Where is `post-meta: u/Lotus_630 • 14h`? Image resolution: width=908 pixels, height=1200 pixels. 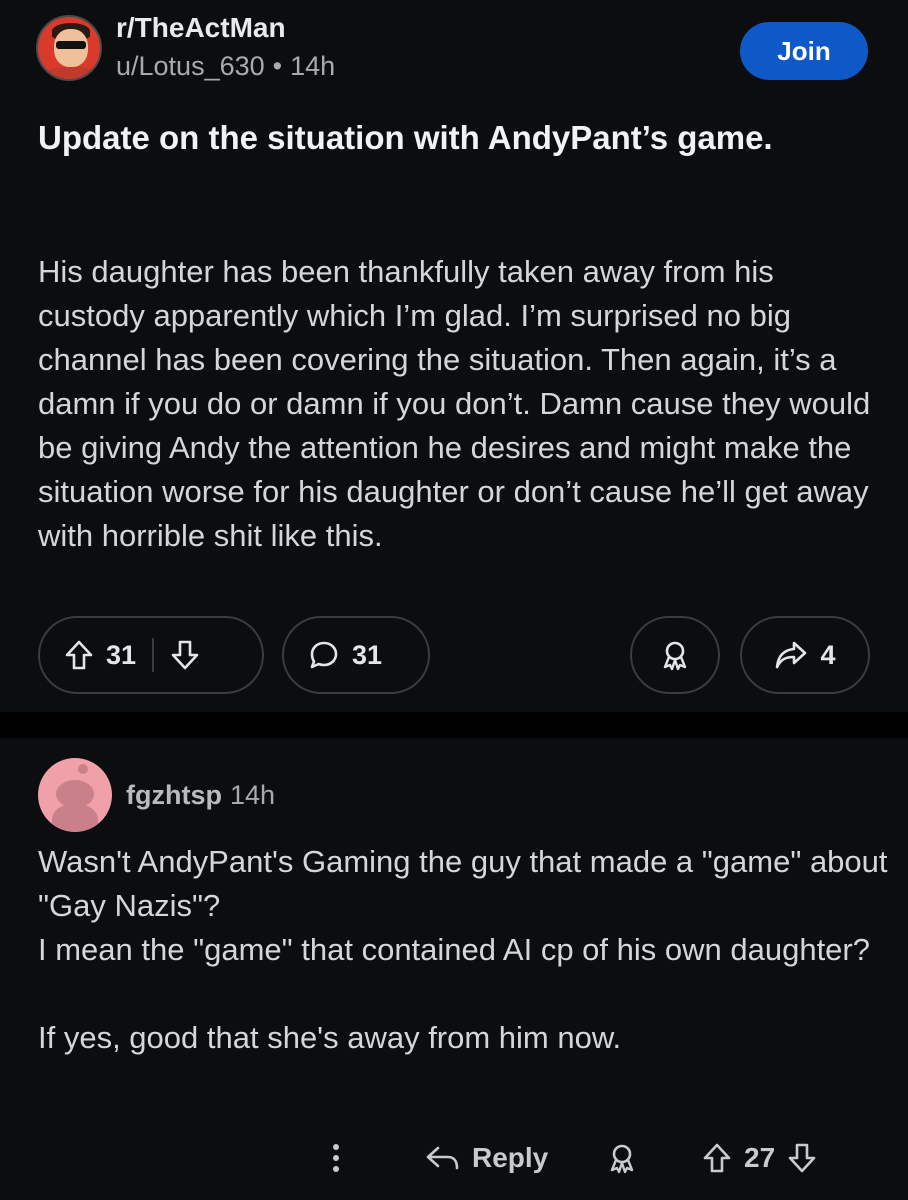 post-meta: u/Lotus_630 • 14h is located at coordinates (225, 66).